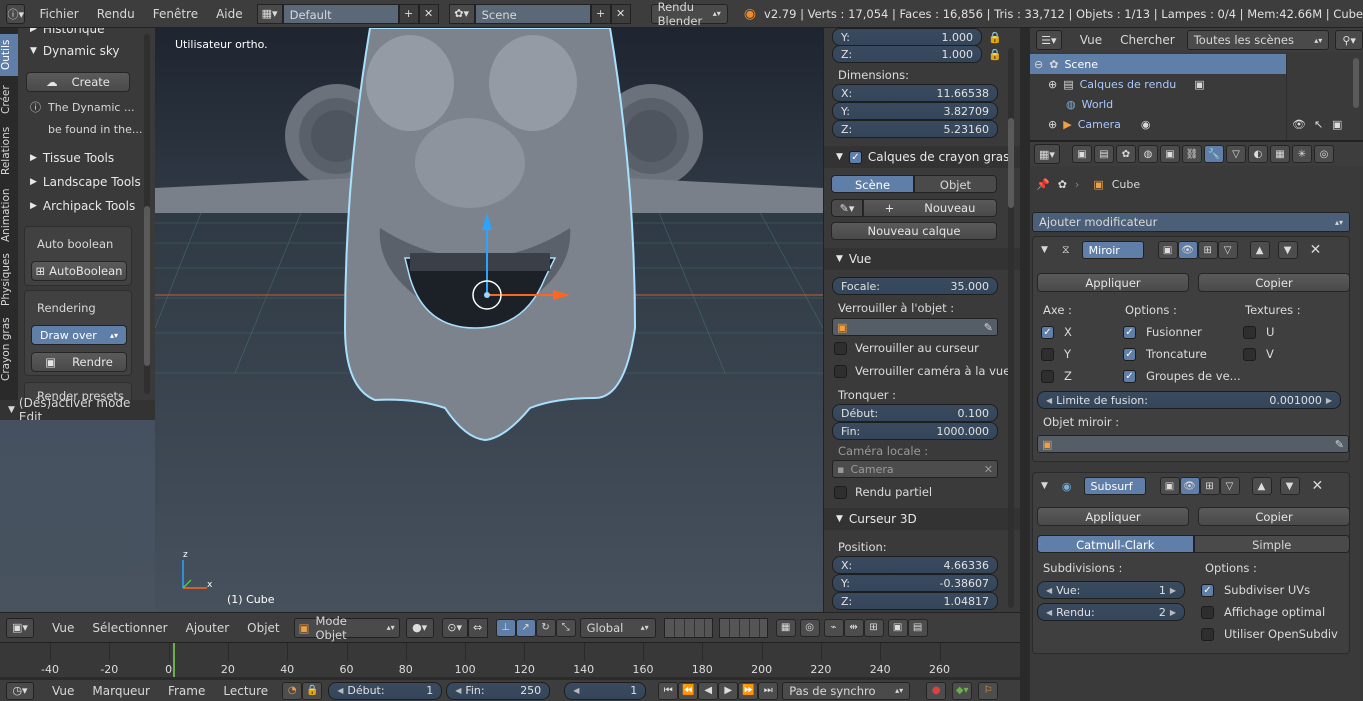  I want to click on tab-crayon-gras: Crayon gras, so click(9, 349).